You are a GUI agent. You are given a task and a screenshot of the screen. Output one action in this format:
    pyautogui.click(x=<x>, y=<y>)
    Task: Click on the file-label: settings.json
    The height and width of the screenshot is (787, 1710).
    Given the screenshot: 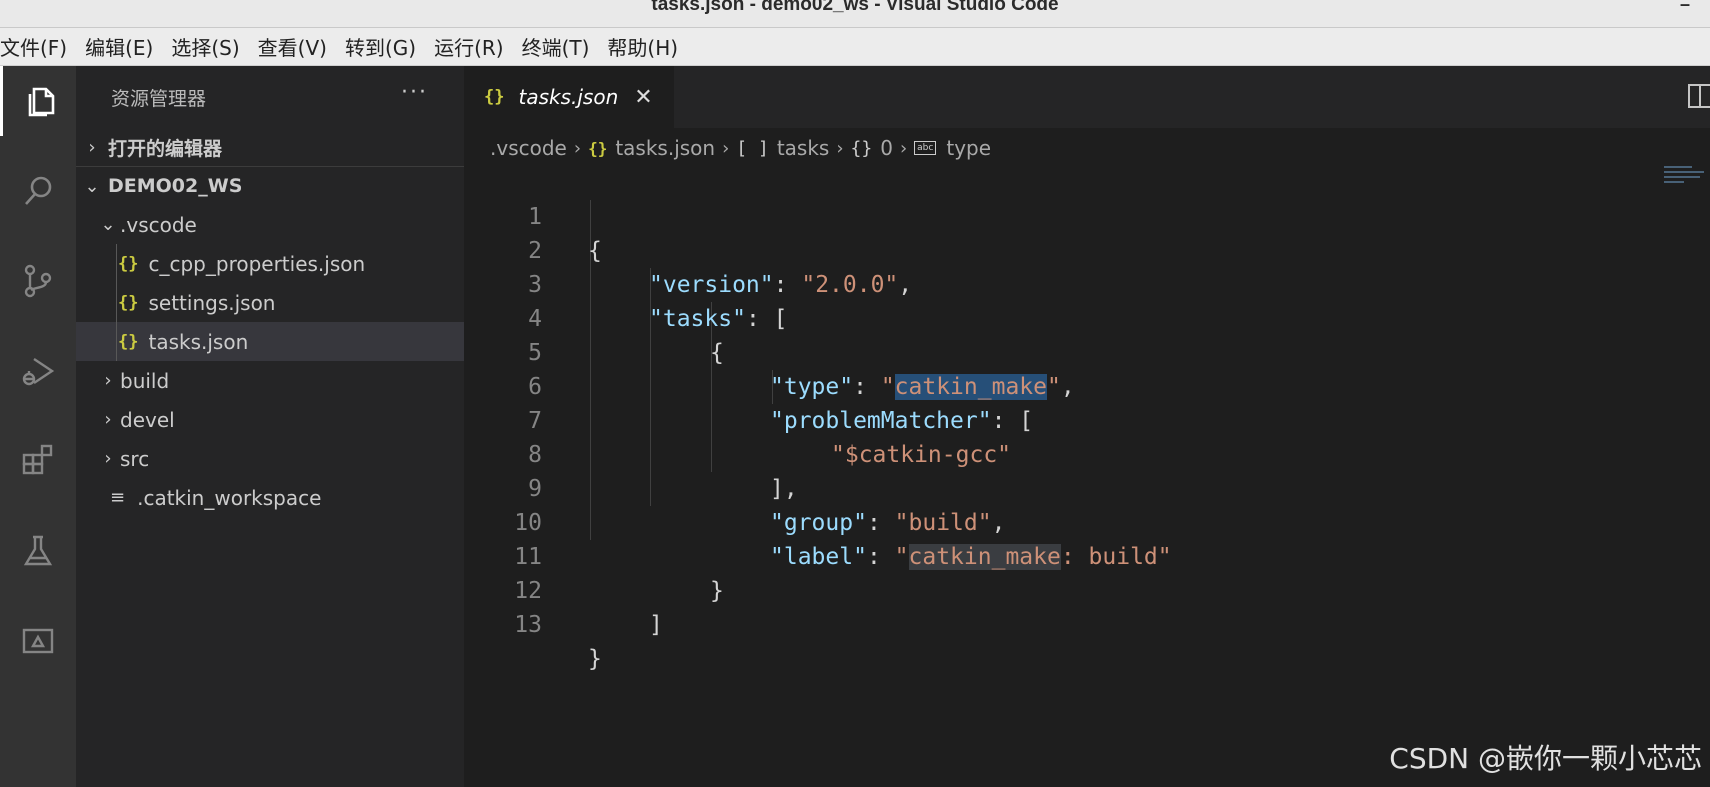 What is the action you would take?
    pyautogui.click(x=212, y=302)
    